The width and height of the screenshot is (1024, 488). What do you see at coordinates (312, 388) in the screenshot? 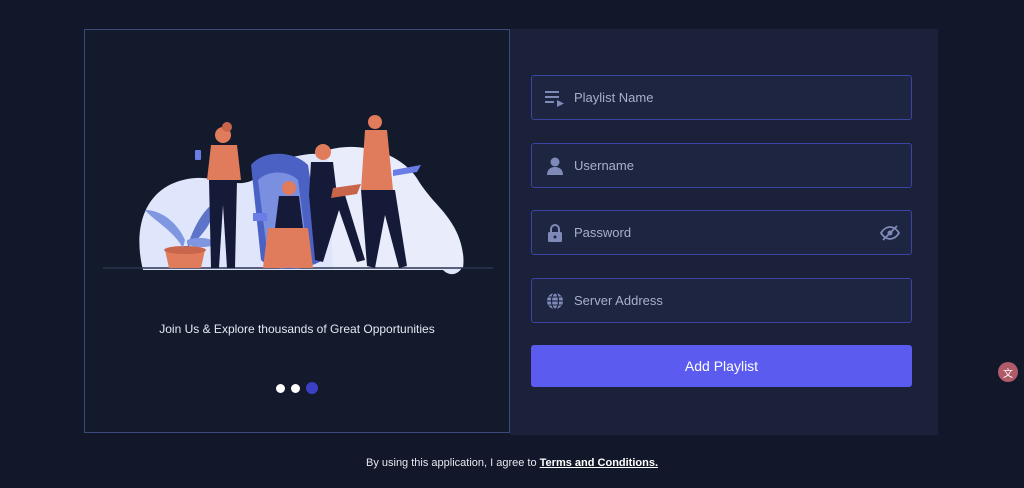
I see `carousel-dot-3-active` at bounding box center [312, 388].